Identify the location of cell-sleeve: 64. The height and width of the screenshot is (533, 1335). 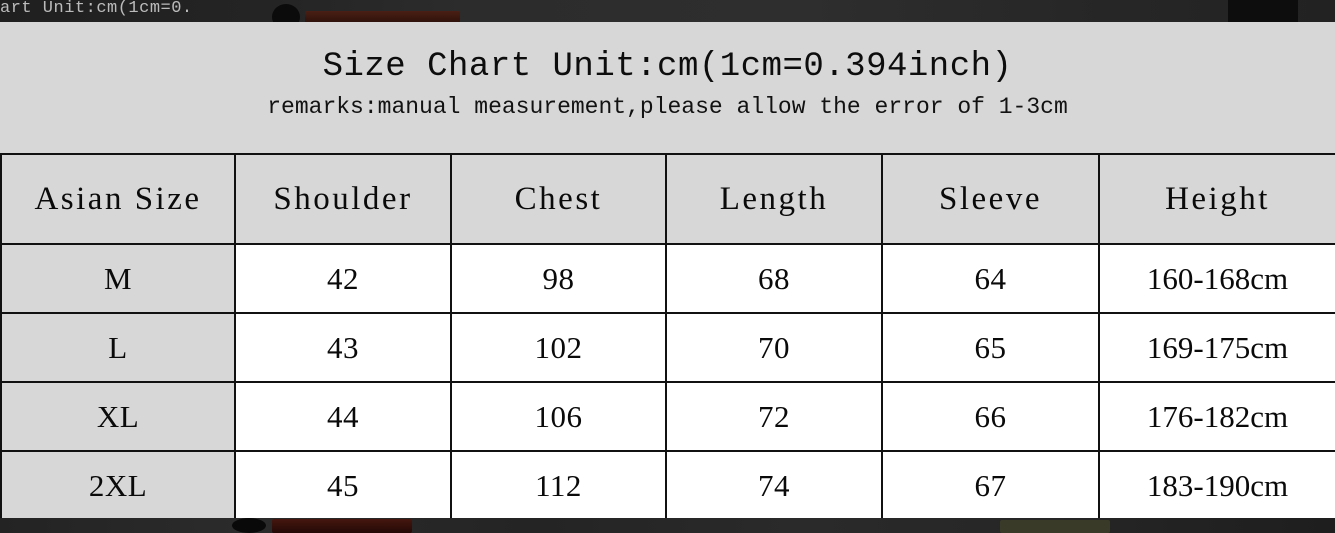
(990, 278).